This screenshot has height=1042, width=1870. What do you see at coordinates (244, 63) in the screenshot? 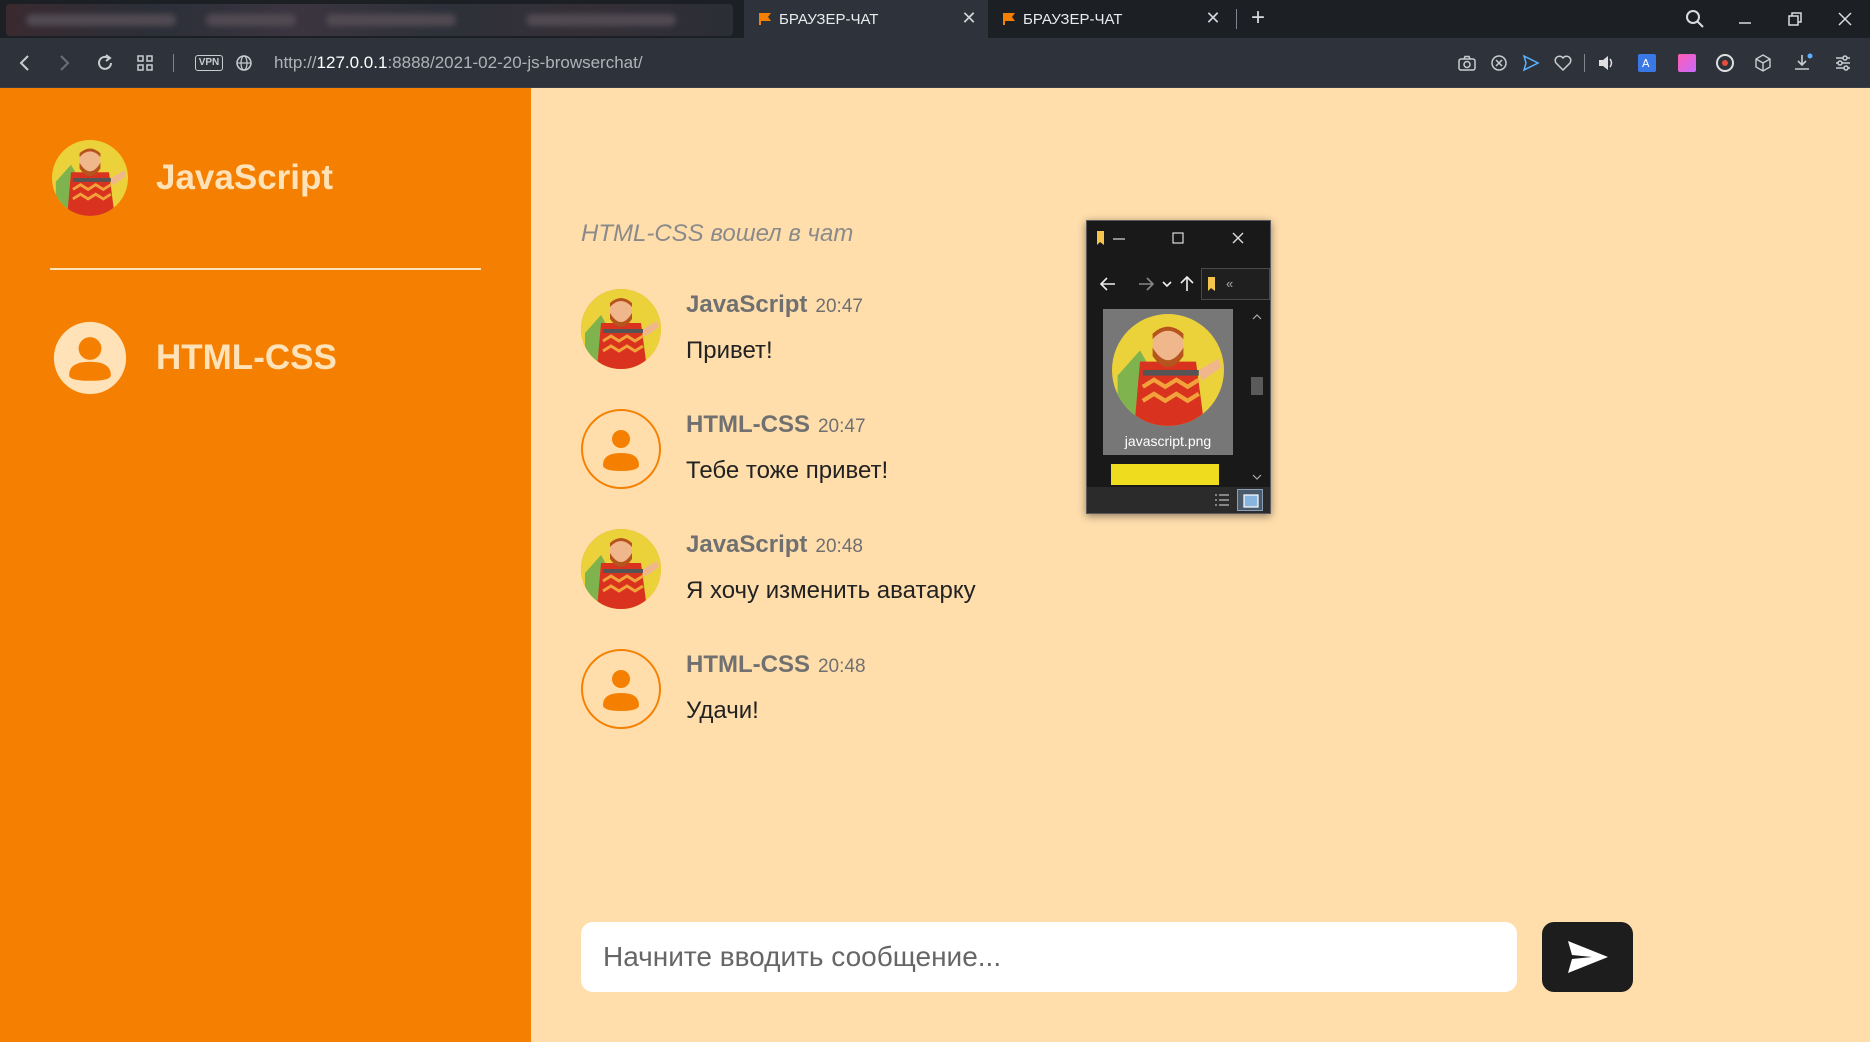
I see `site-info-button` at bounding box center [244, 63].